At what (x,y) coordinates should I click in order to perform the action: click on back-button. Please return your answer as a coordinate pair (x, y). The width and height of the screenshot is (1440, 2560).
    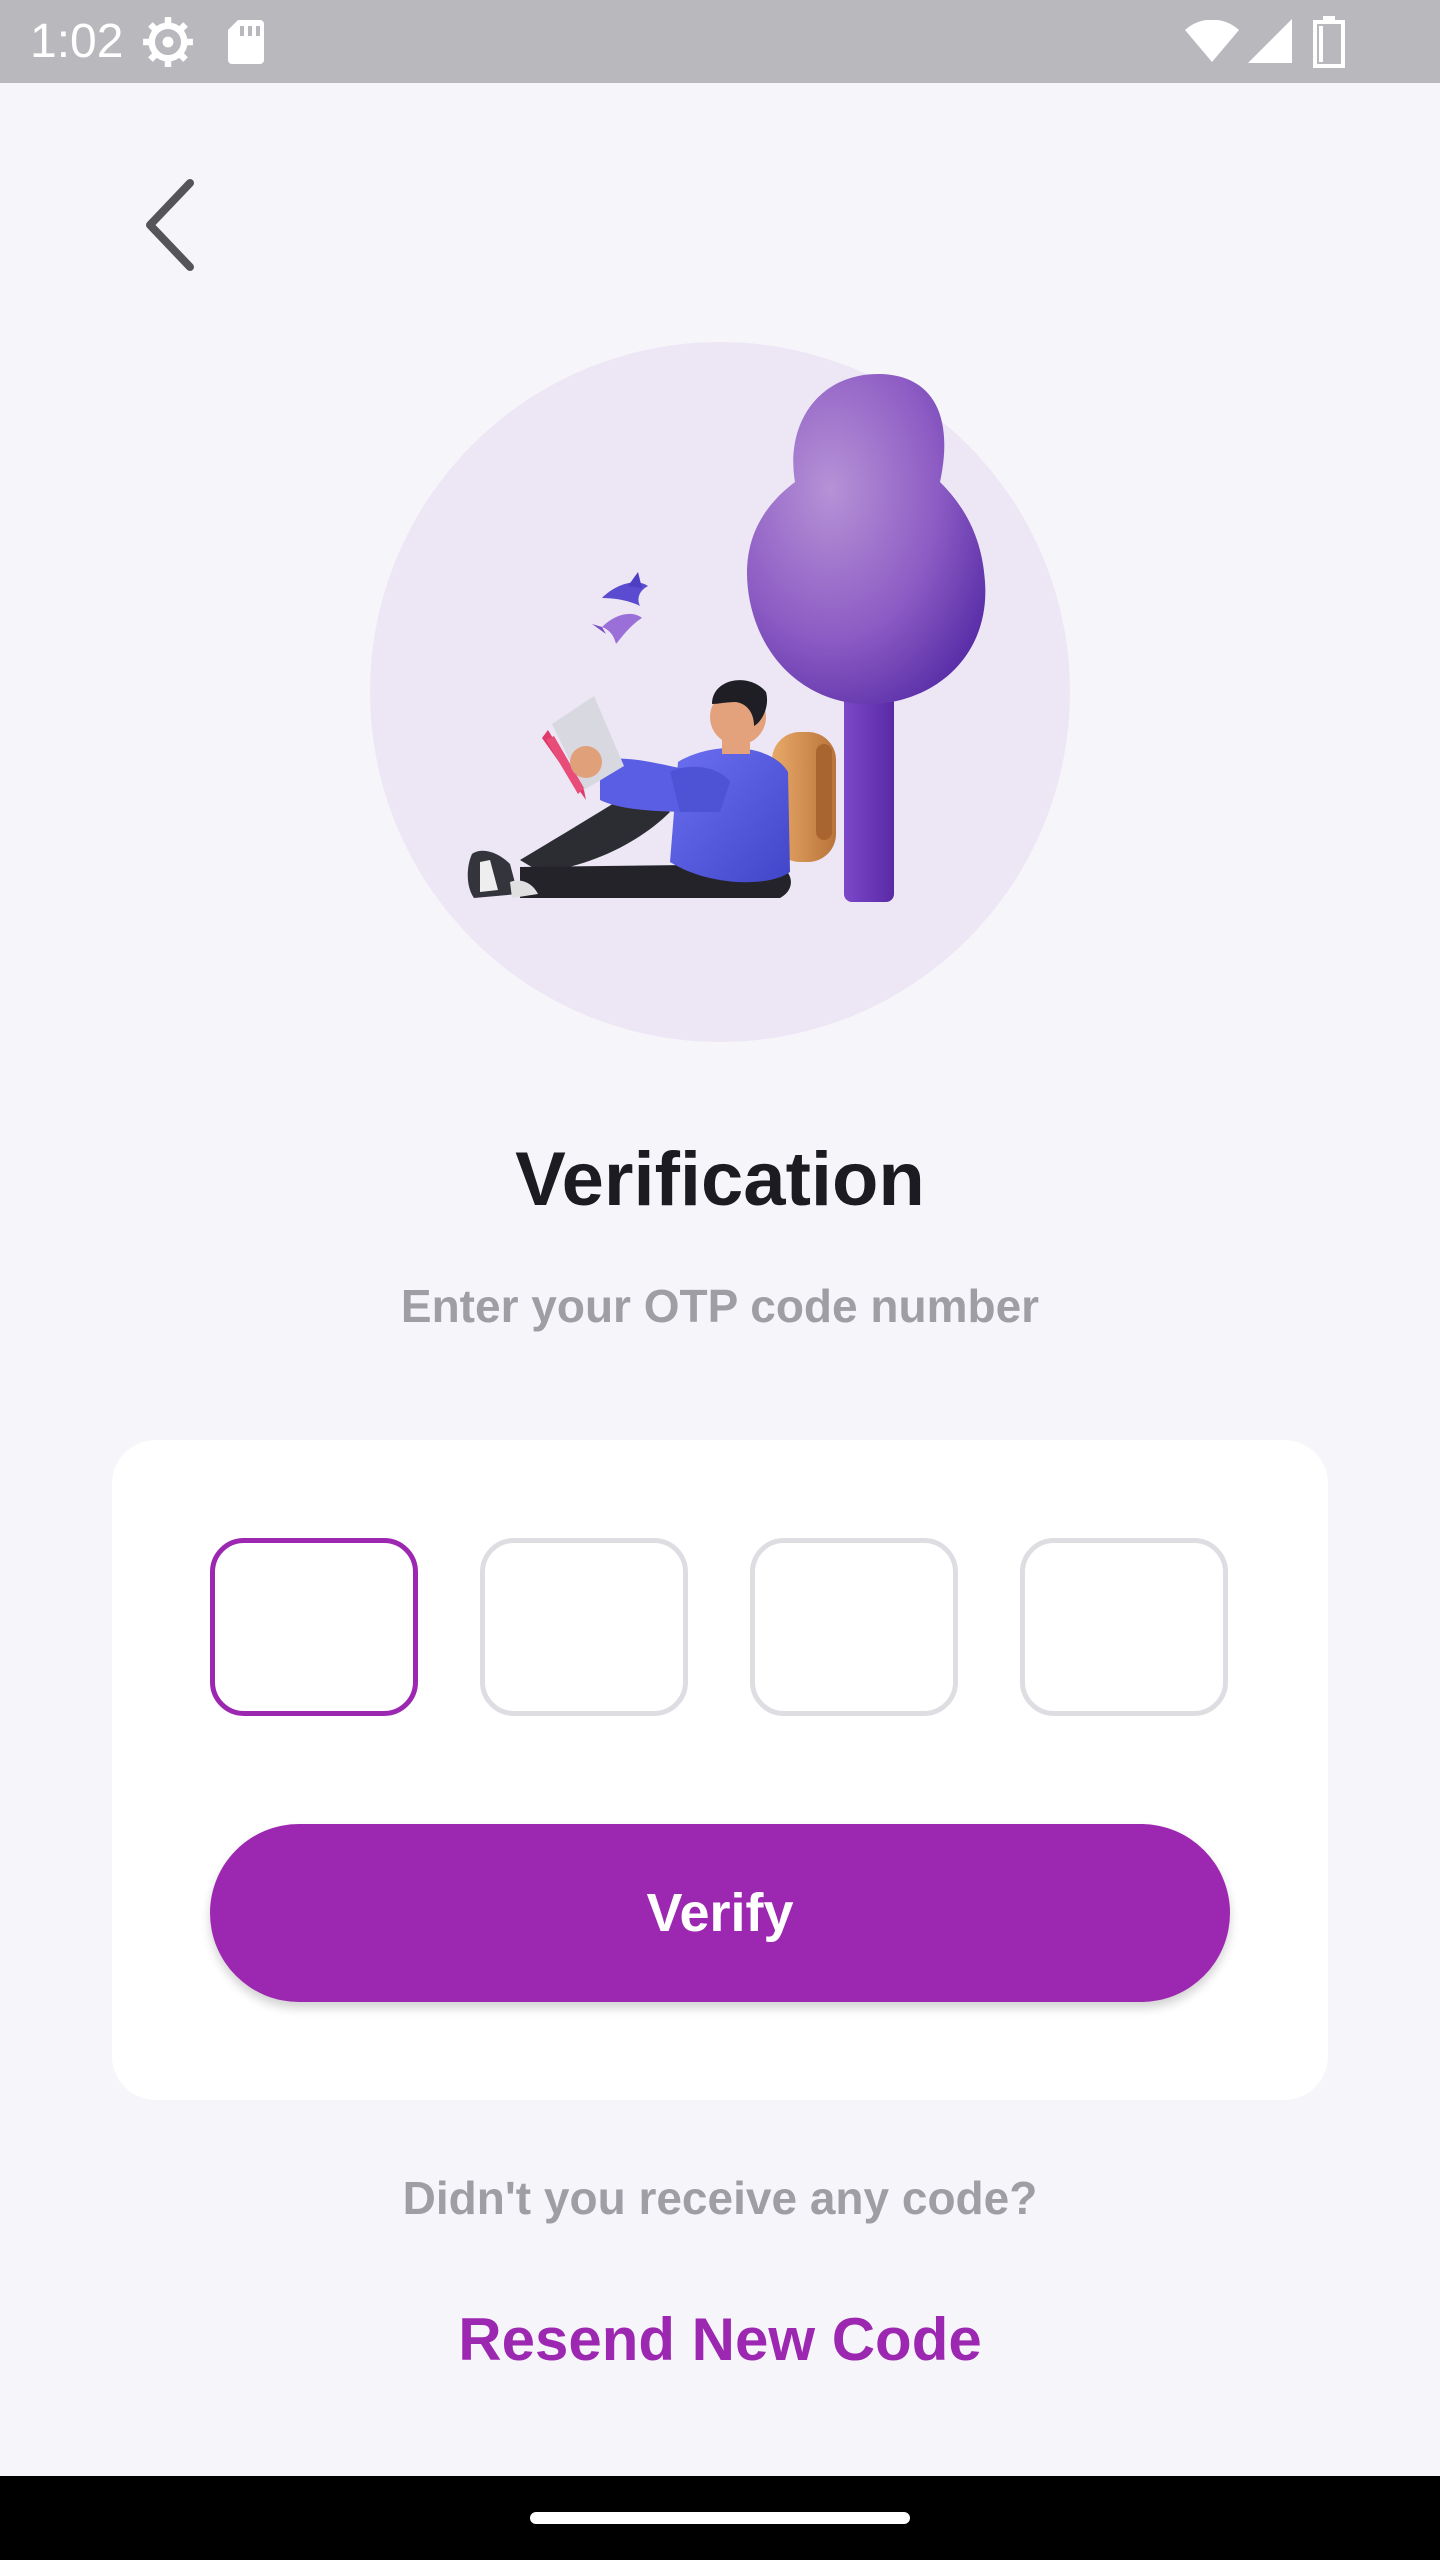
    Looking at the image, I should click on (170, 225).